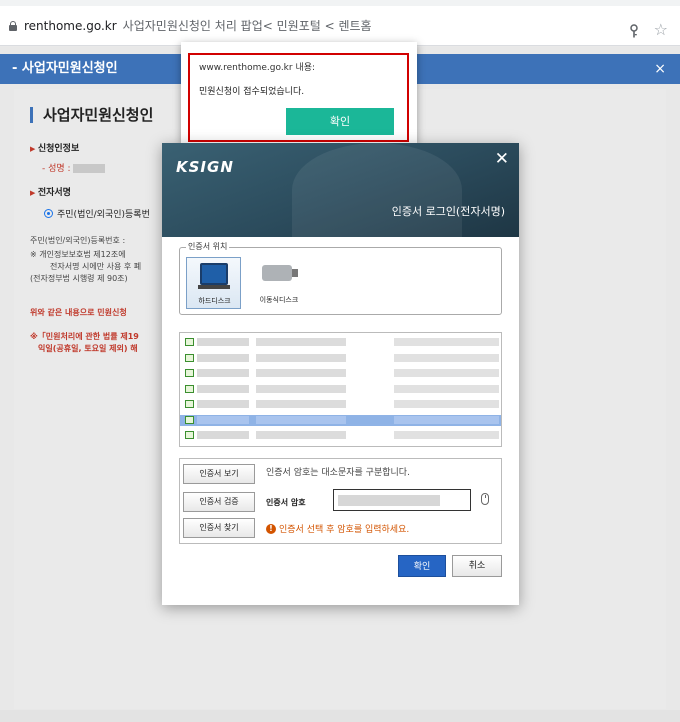 This screenshot has width=680, height=722. Describe the element at coordinates (78, 240) in the screenshot. I see `registration-line: 주민(법인/외국인)등록번호 :` at that location.